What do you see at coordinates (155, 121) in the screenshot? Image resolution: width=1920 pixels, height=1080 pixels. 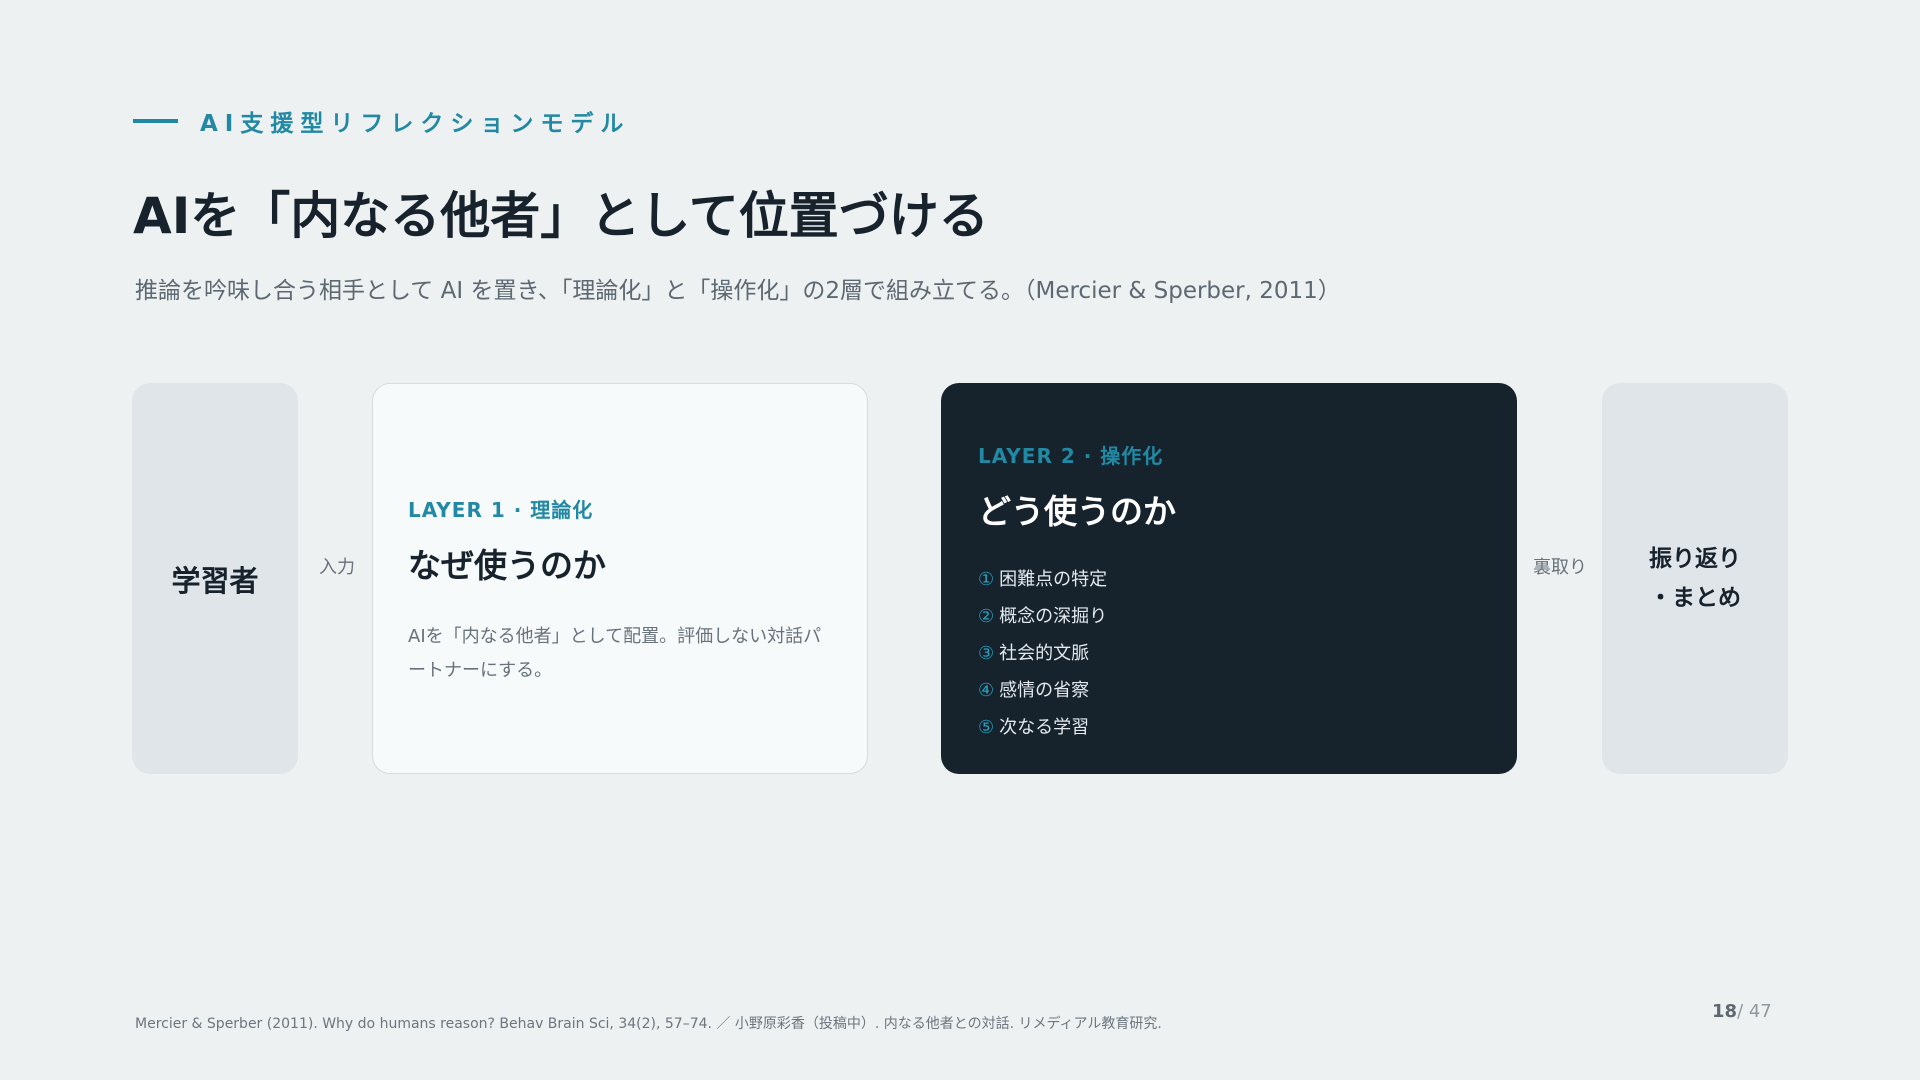 I see `section-accent-line` at bounding box center [155, 121].